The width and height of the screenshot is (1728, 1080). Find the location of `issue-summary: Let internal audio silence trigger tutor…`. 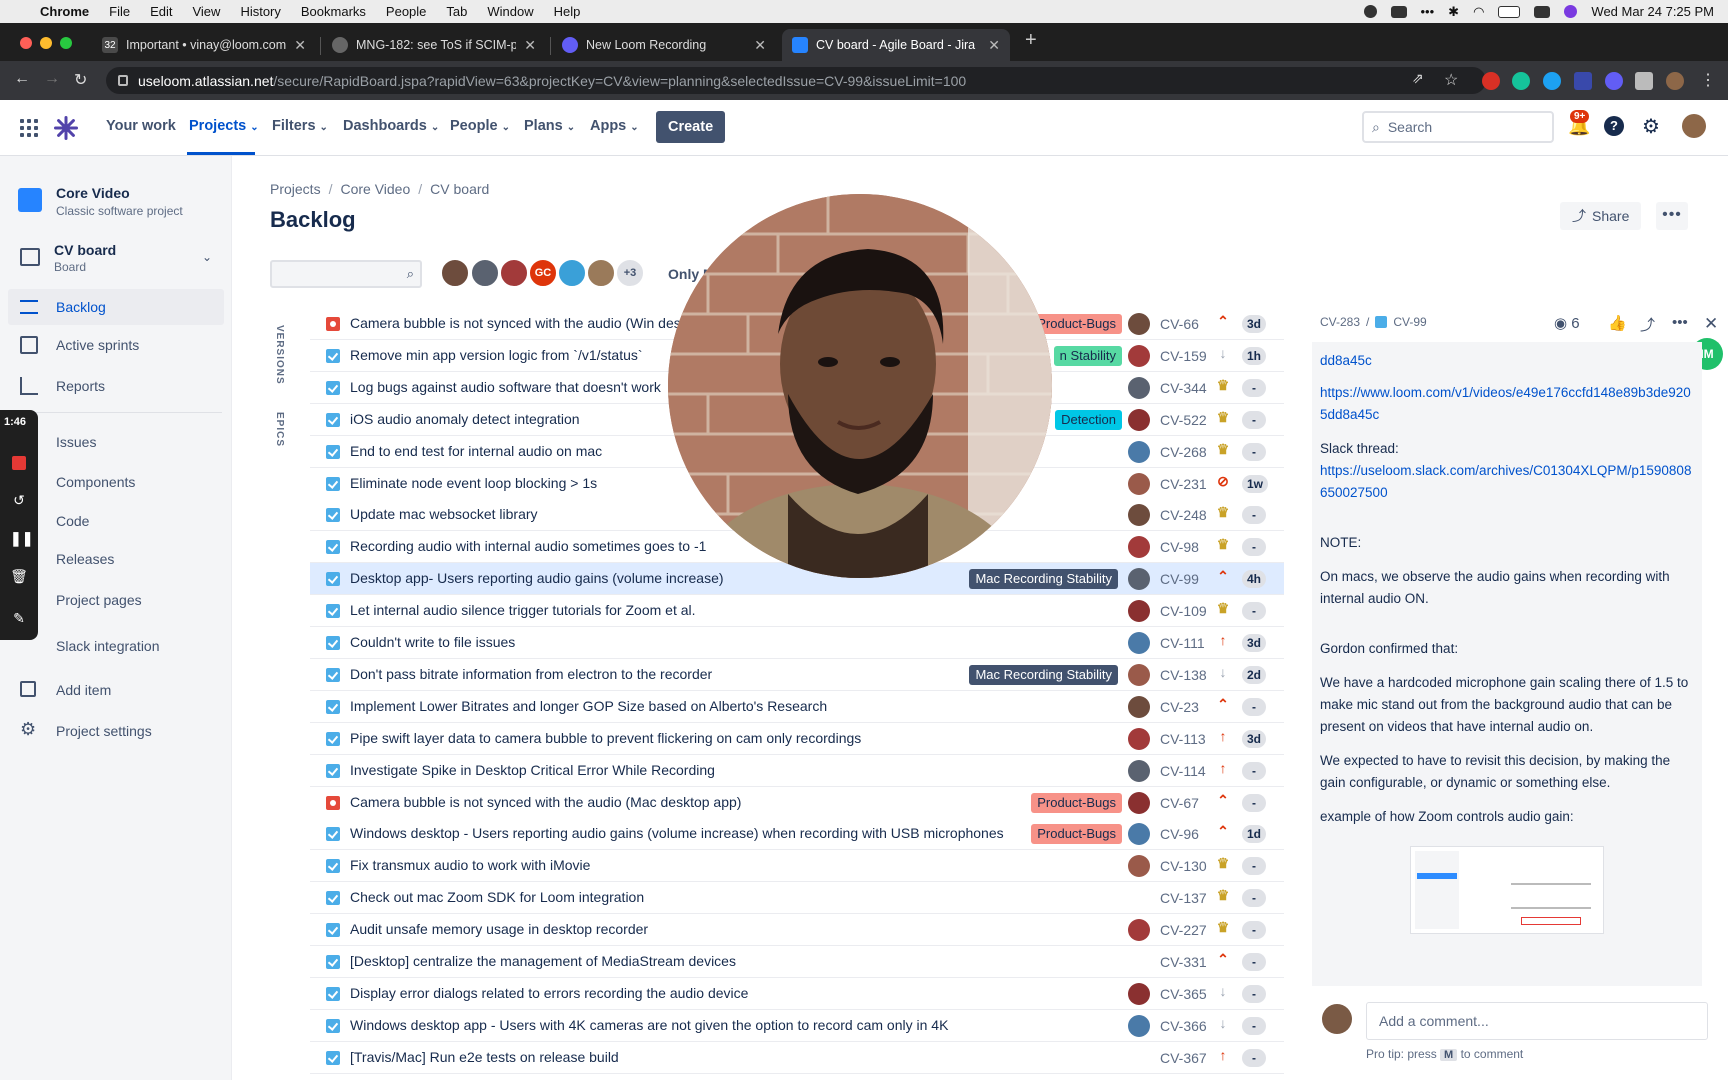

issue-summary: Let internal audio silence trigger tutor… is located at coordinates (523, 610).